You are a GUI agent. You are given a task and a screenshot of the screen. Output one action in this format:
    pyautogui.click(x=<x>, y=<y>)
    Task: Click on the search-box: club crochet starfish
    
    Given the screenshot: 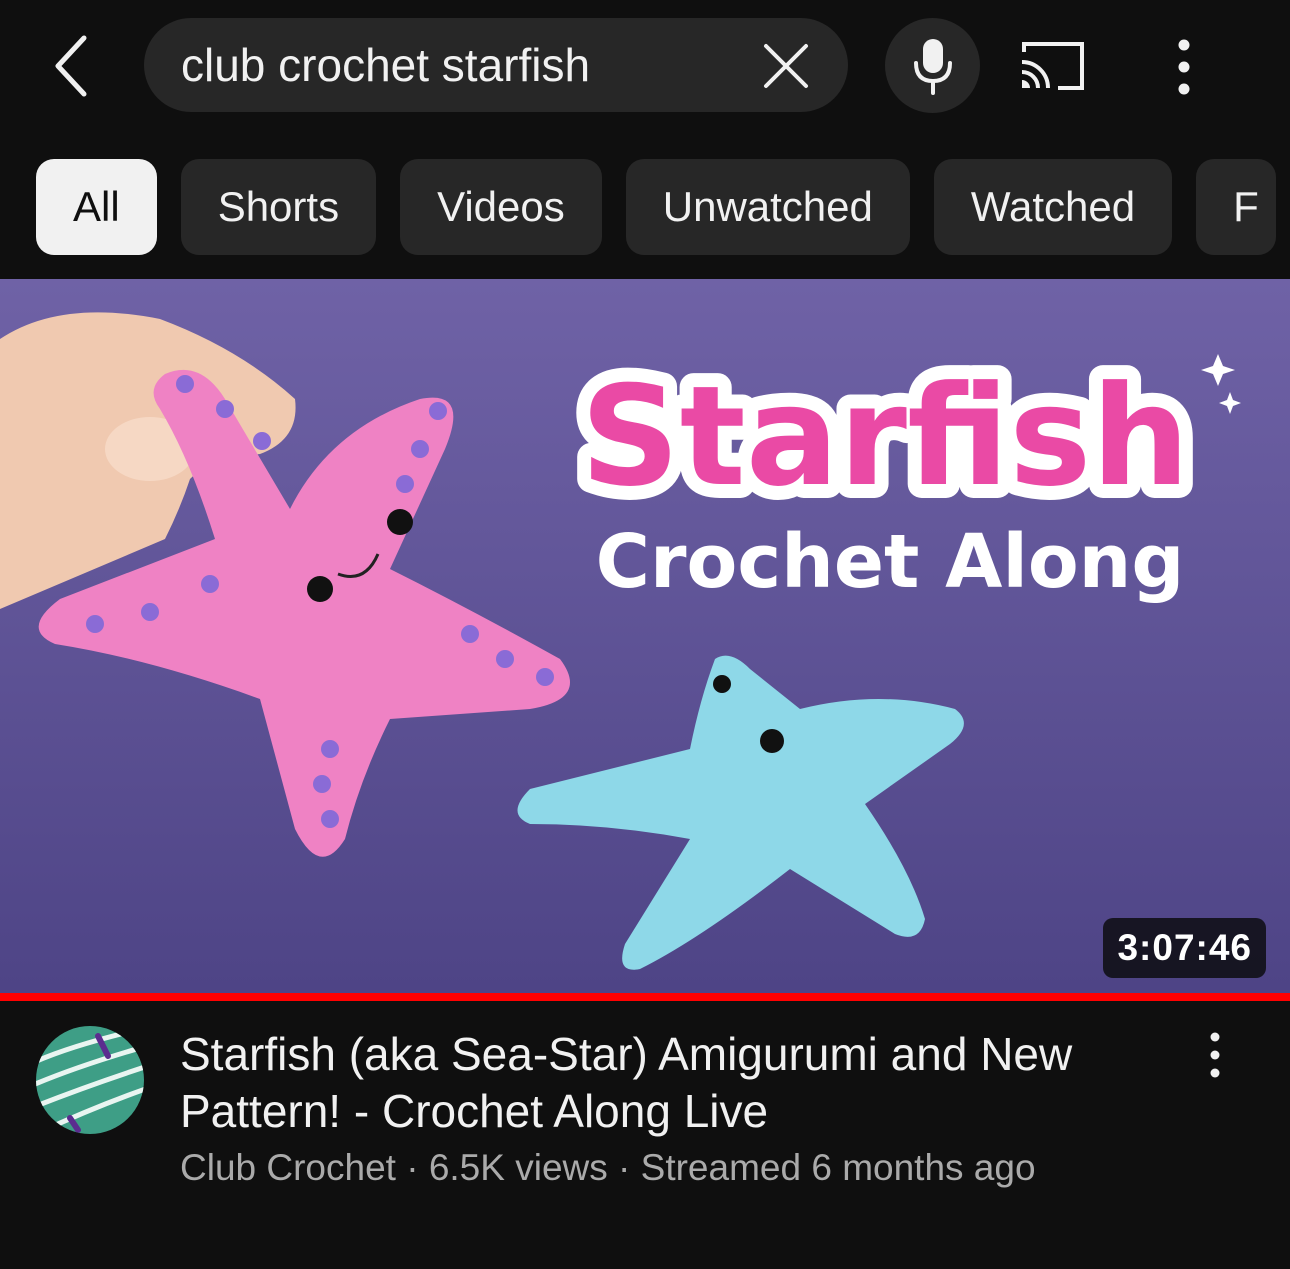 What is the action you would take?
    pyautogui.click(x=496, y=65)
    